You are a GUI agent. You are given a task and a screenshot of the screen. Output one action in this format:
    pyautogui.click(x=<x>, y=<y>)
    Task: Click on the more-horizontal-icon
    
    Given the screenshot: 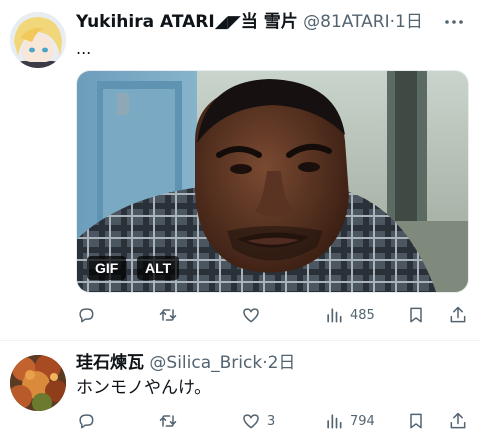 What is the action you would take?
    pyautogui.click(x=454, y=22)
    